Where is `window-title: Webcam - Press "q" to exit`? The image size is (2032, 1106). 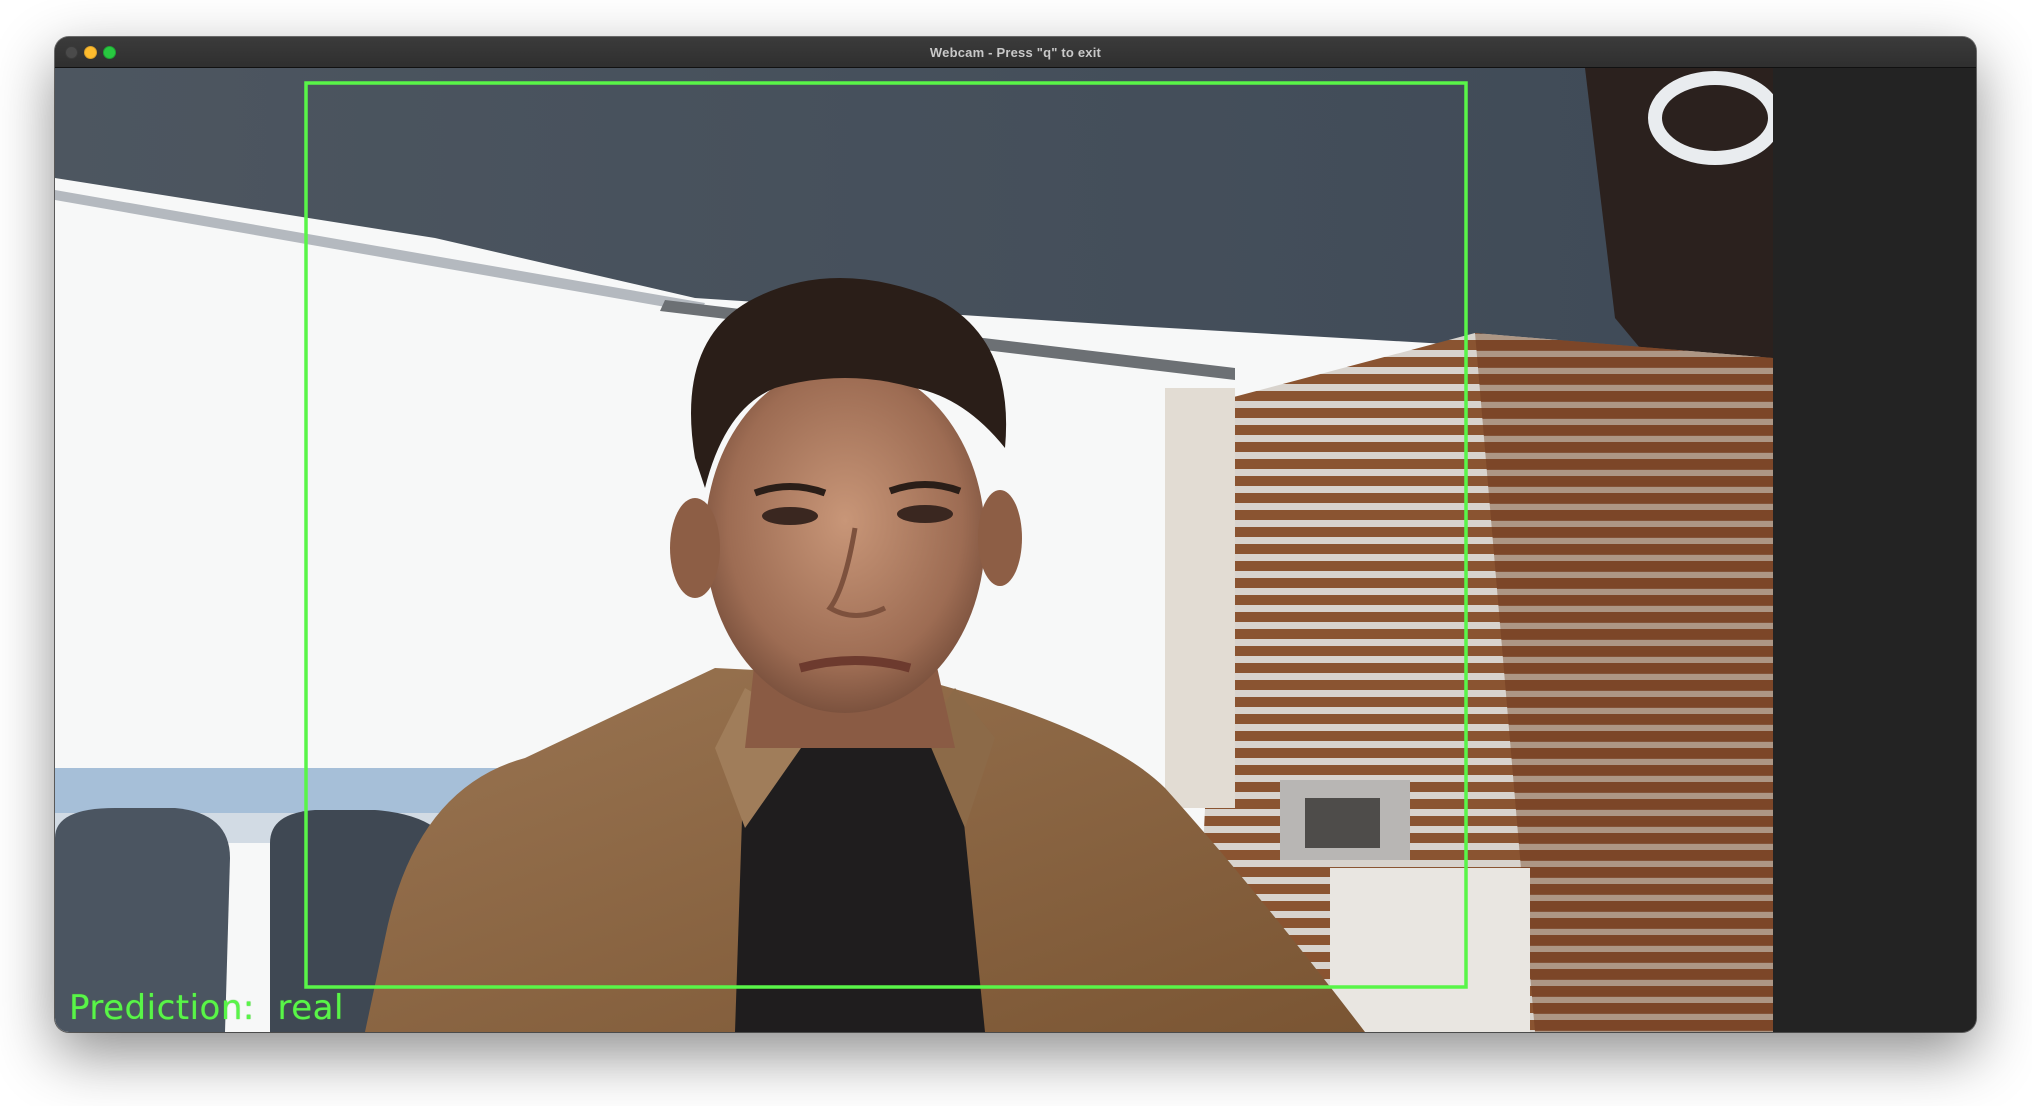 window-title: Webcam - Press "q" to exit is located at coordinates (1015, 52).